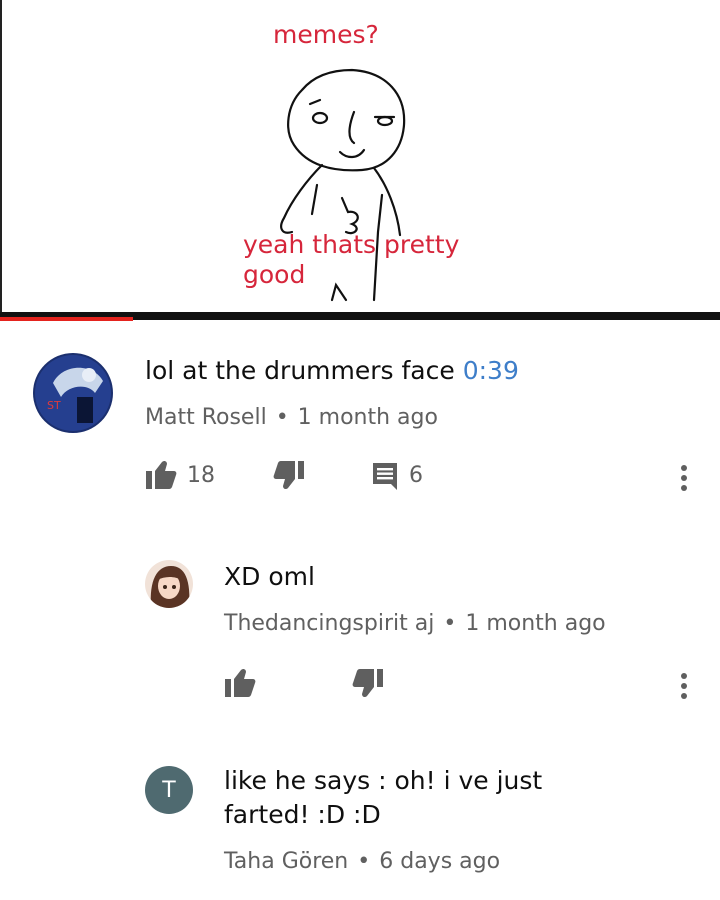  What do you see at coordinates (440, 861) in the screenshot?
I see `comment-age: 6 days ago` at bounding box center [440, 861].